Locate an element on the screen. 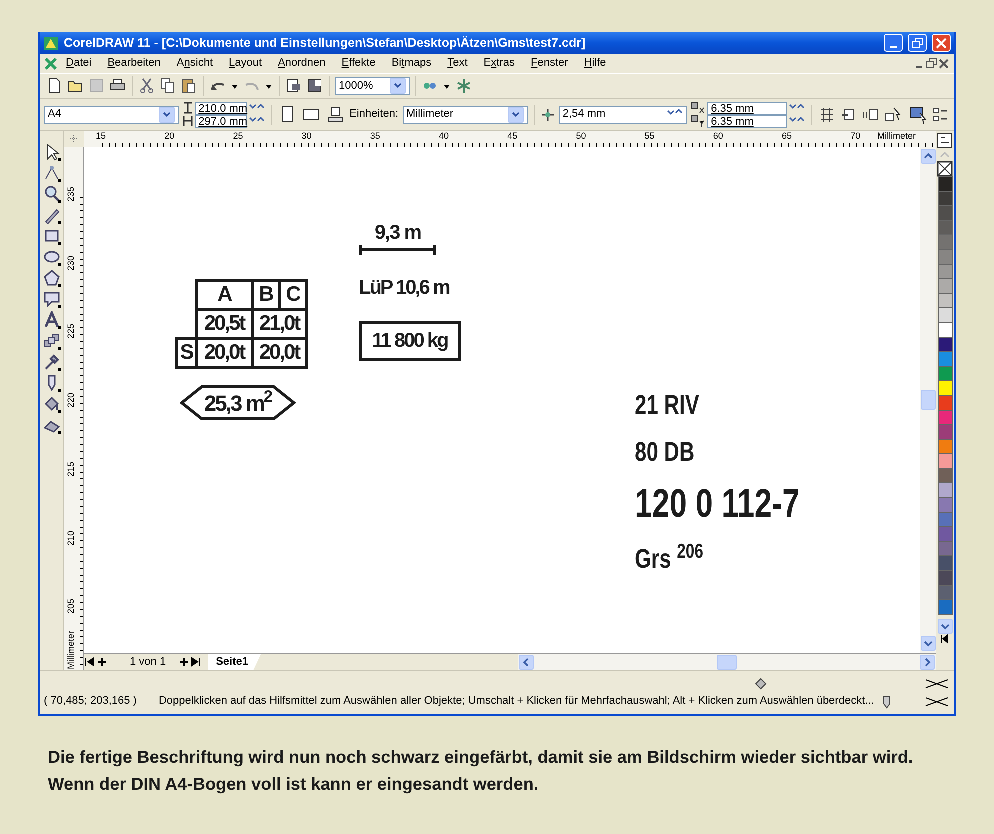 The height and width of the screenshot is (834, 994). callout-icon is located at coordinates (51, 299).